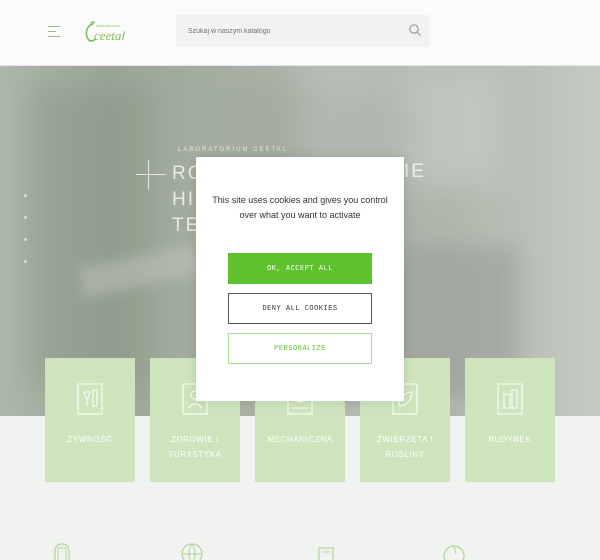 This screenshot has width=600, height=560. Describe the element at coordinates (110, 35) in the screenshot. I see `logo-wordmark: ceetal` at that location.